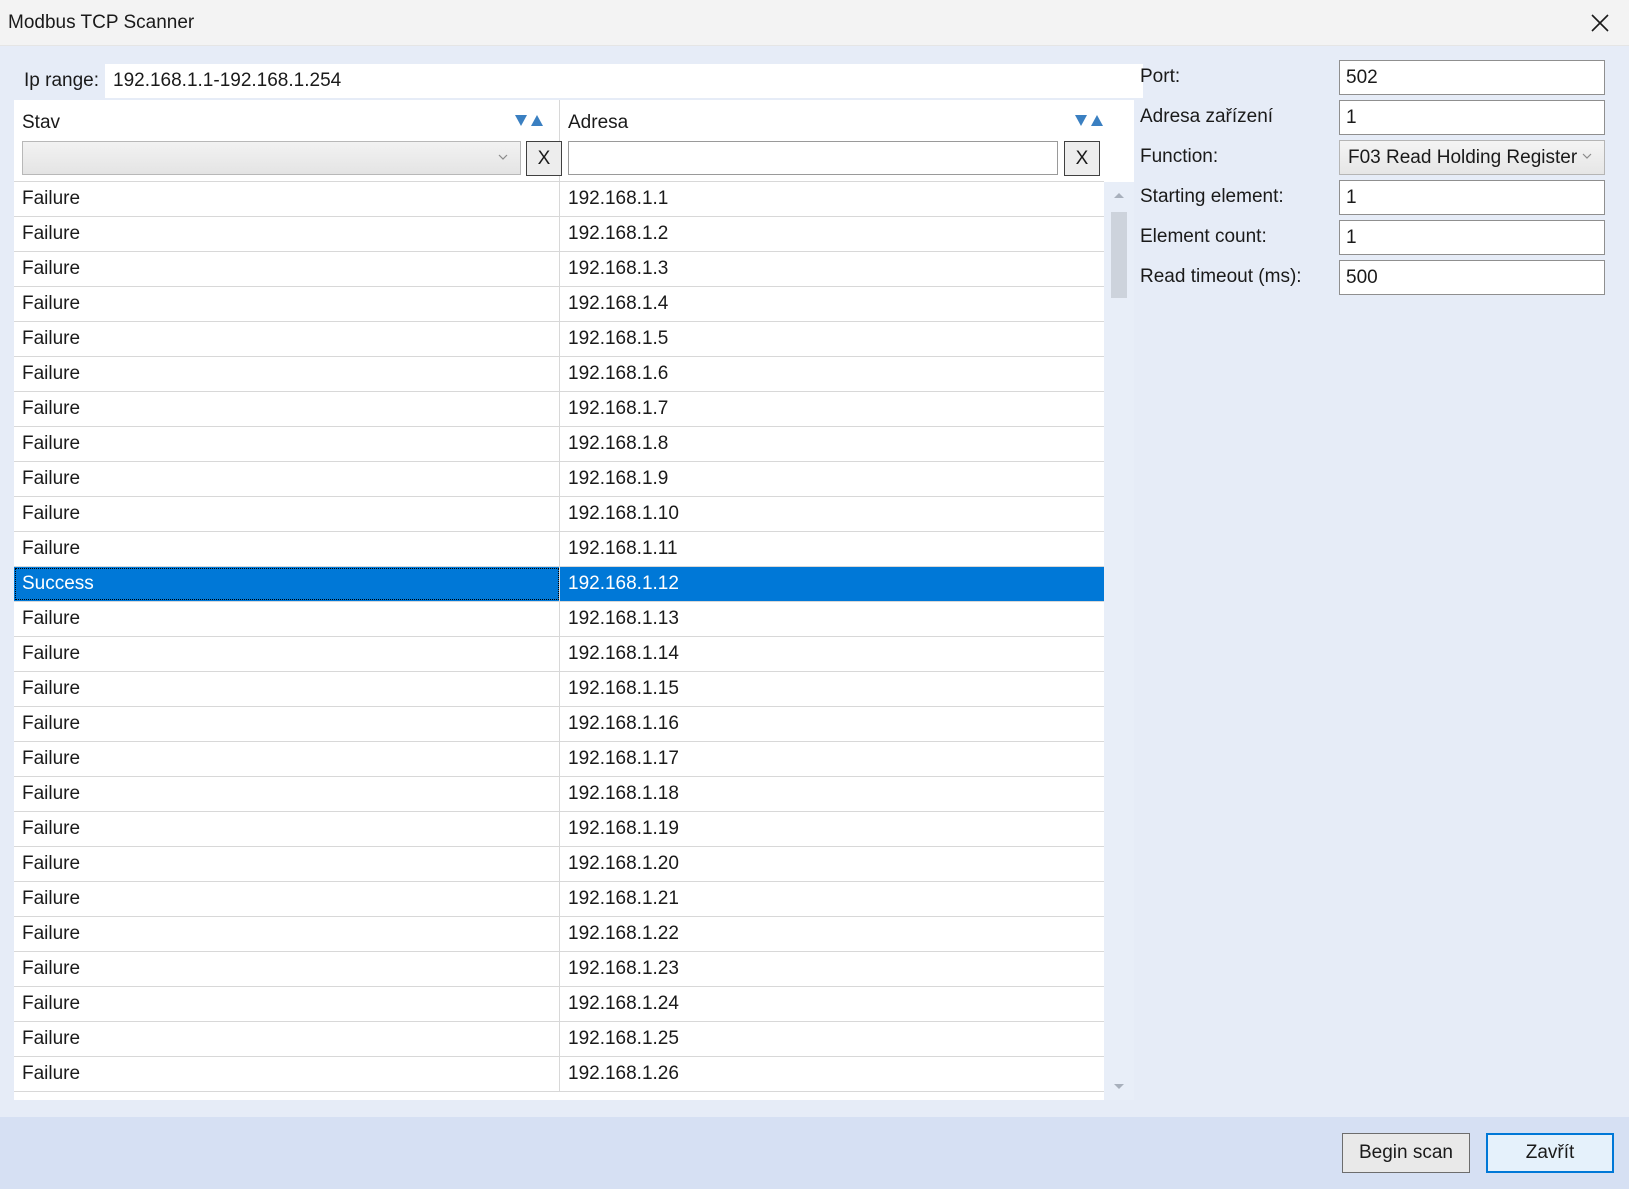  Describe the element at coordinates (618, 478) in the screenshot. I see `cell-adresa: 192.168.1.9` at that location.